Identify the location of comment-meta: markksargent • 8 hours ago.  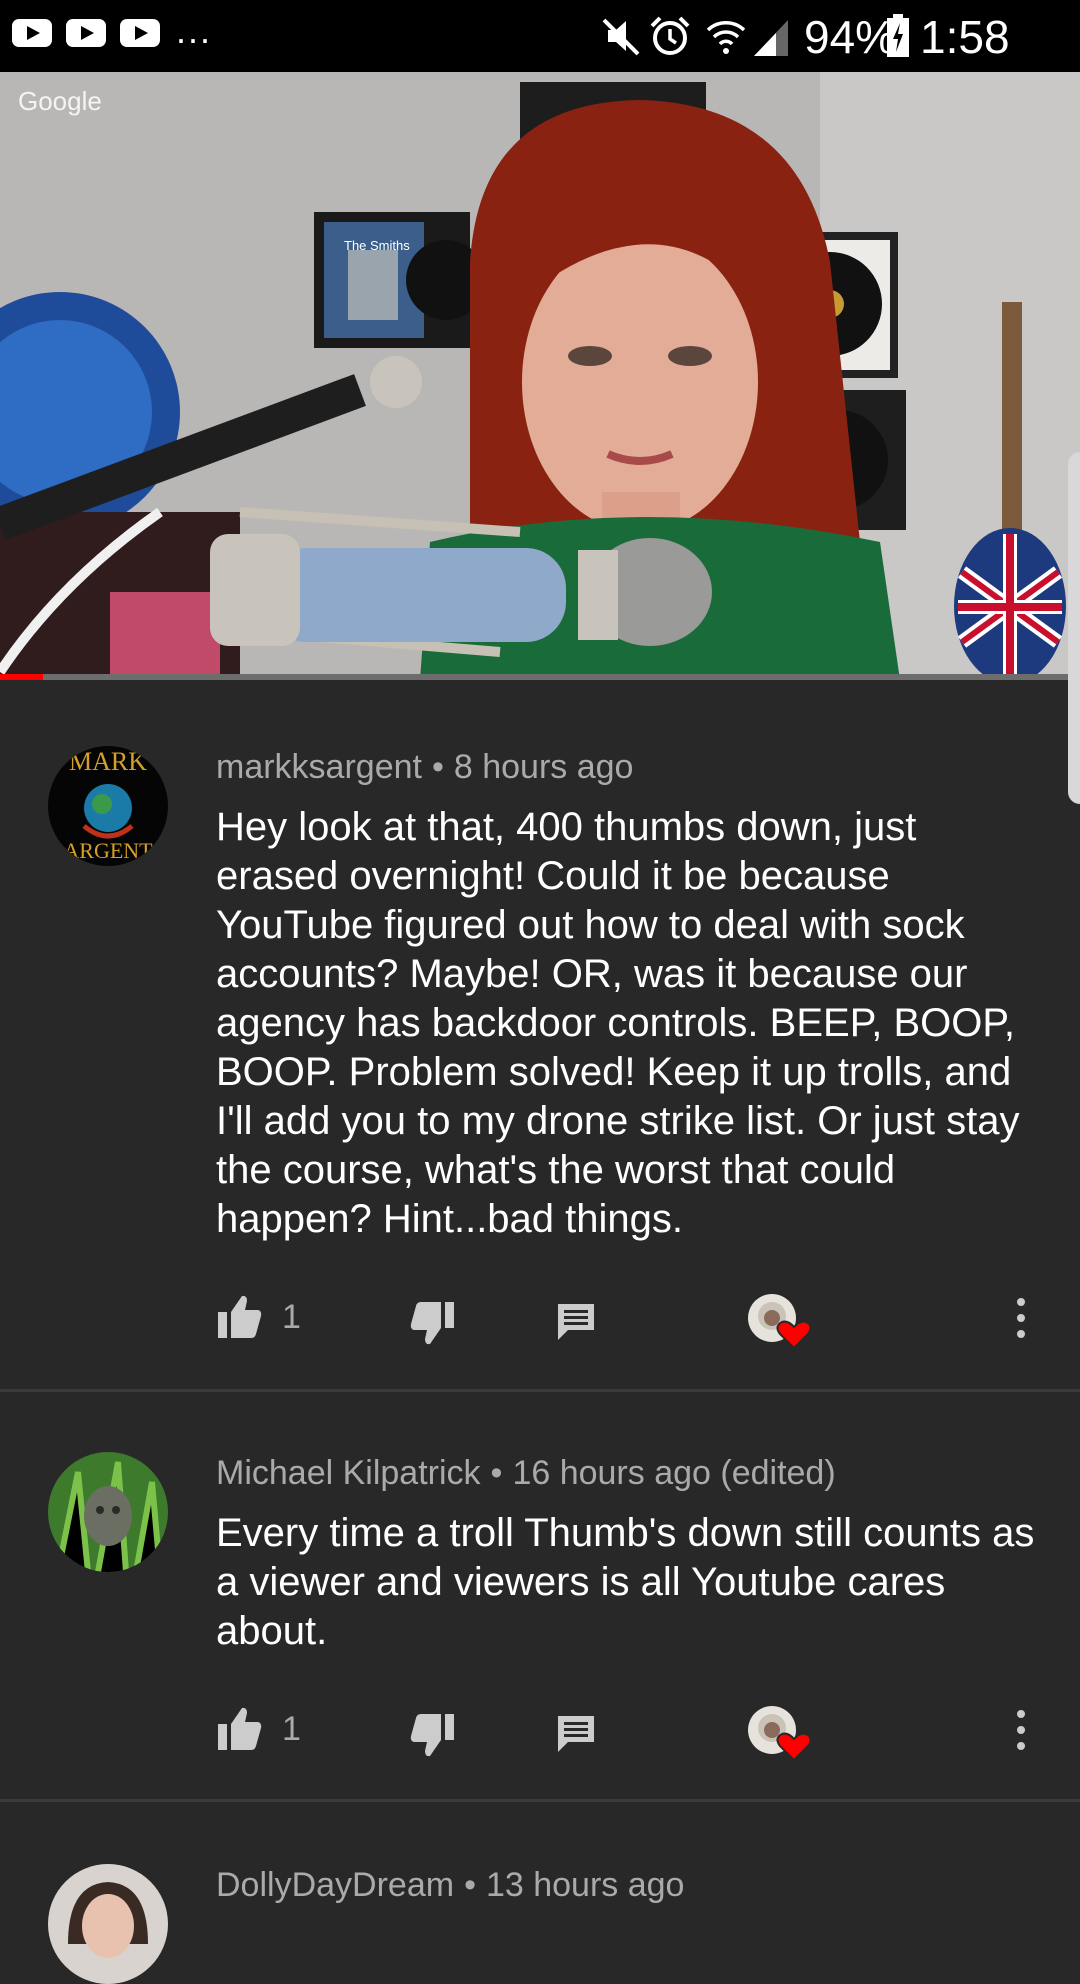
(424, 767).